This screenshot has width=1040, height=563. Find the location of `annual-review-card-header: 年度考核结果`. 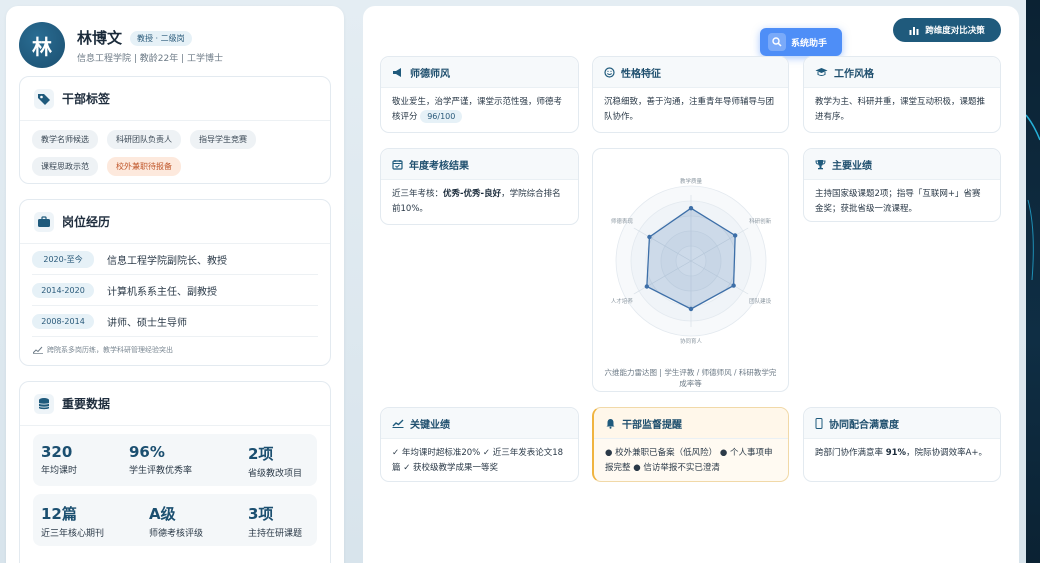

annual-review-card-header: 年度考核结果 is located at coordinates (479, 164).